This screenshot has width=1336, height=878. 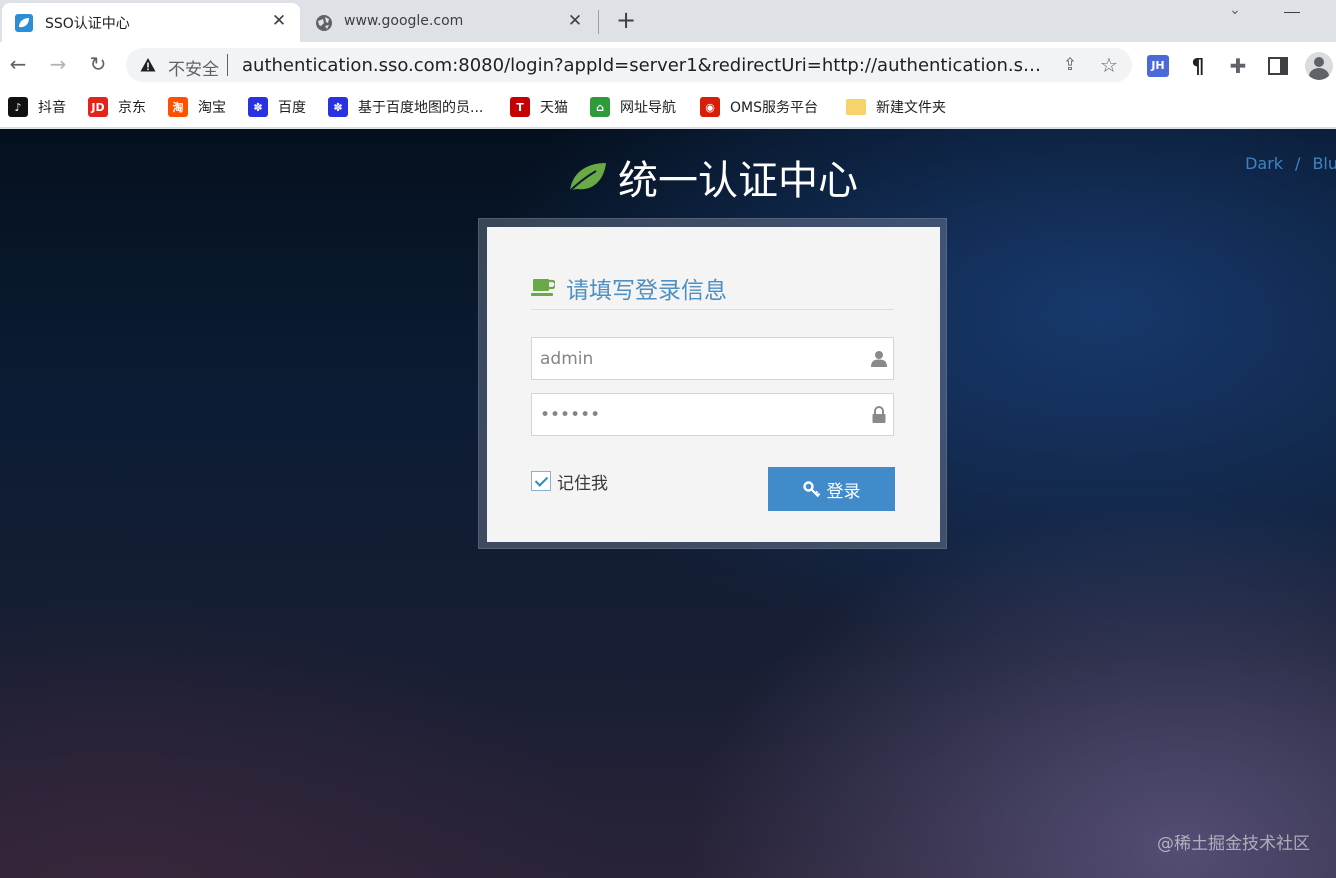 What do you see at coordinates (648, 108) in the screenshot?
I see `bookmark-label: 网址导航` at bounding box center [648, 108].